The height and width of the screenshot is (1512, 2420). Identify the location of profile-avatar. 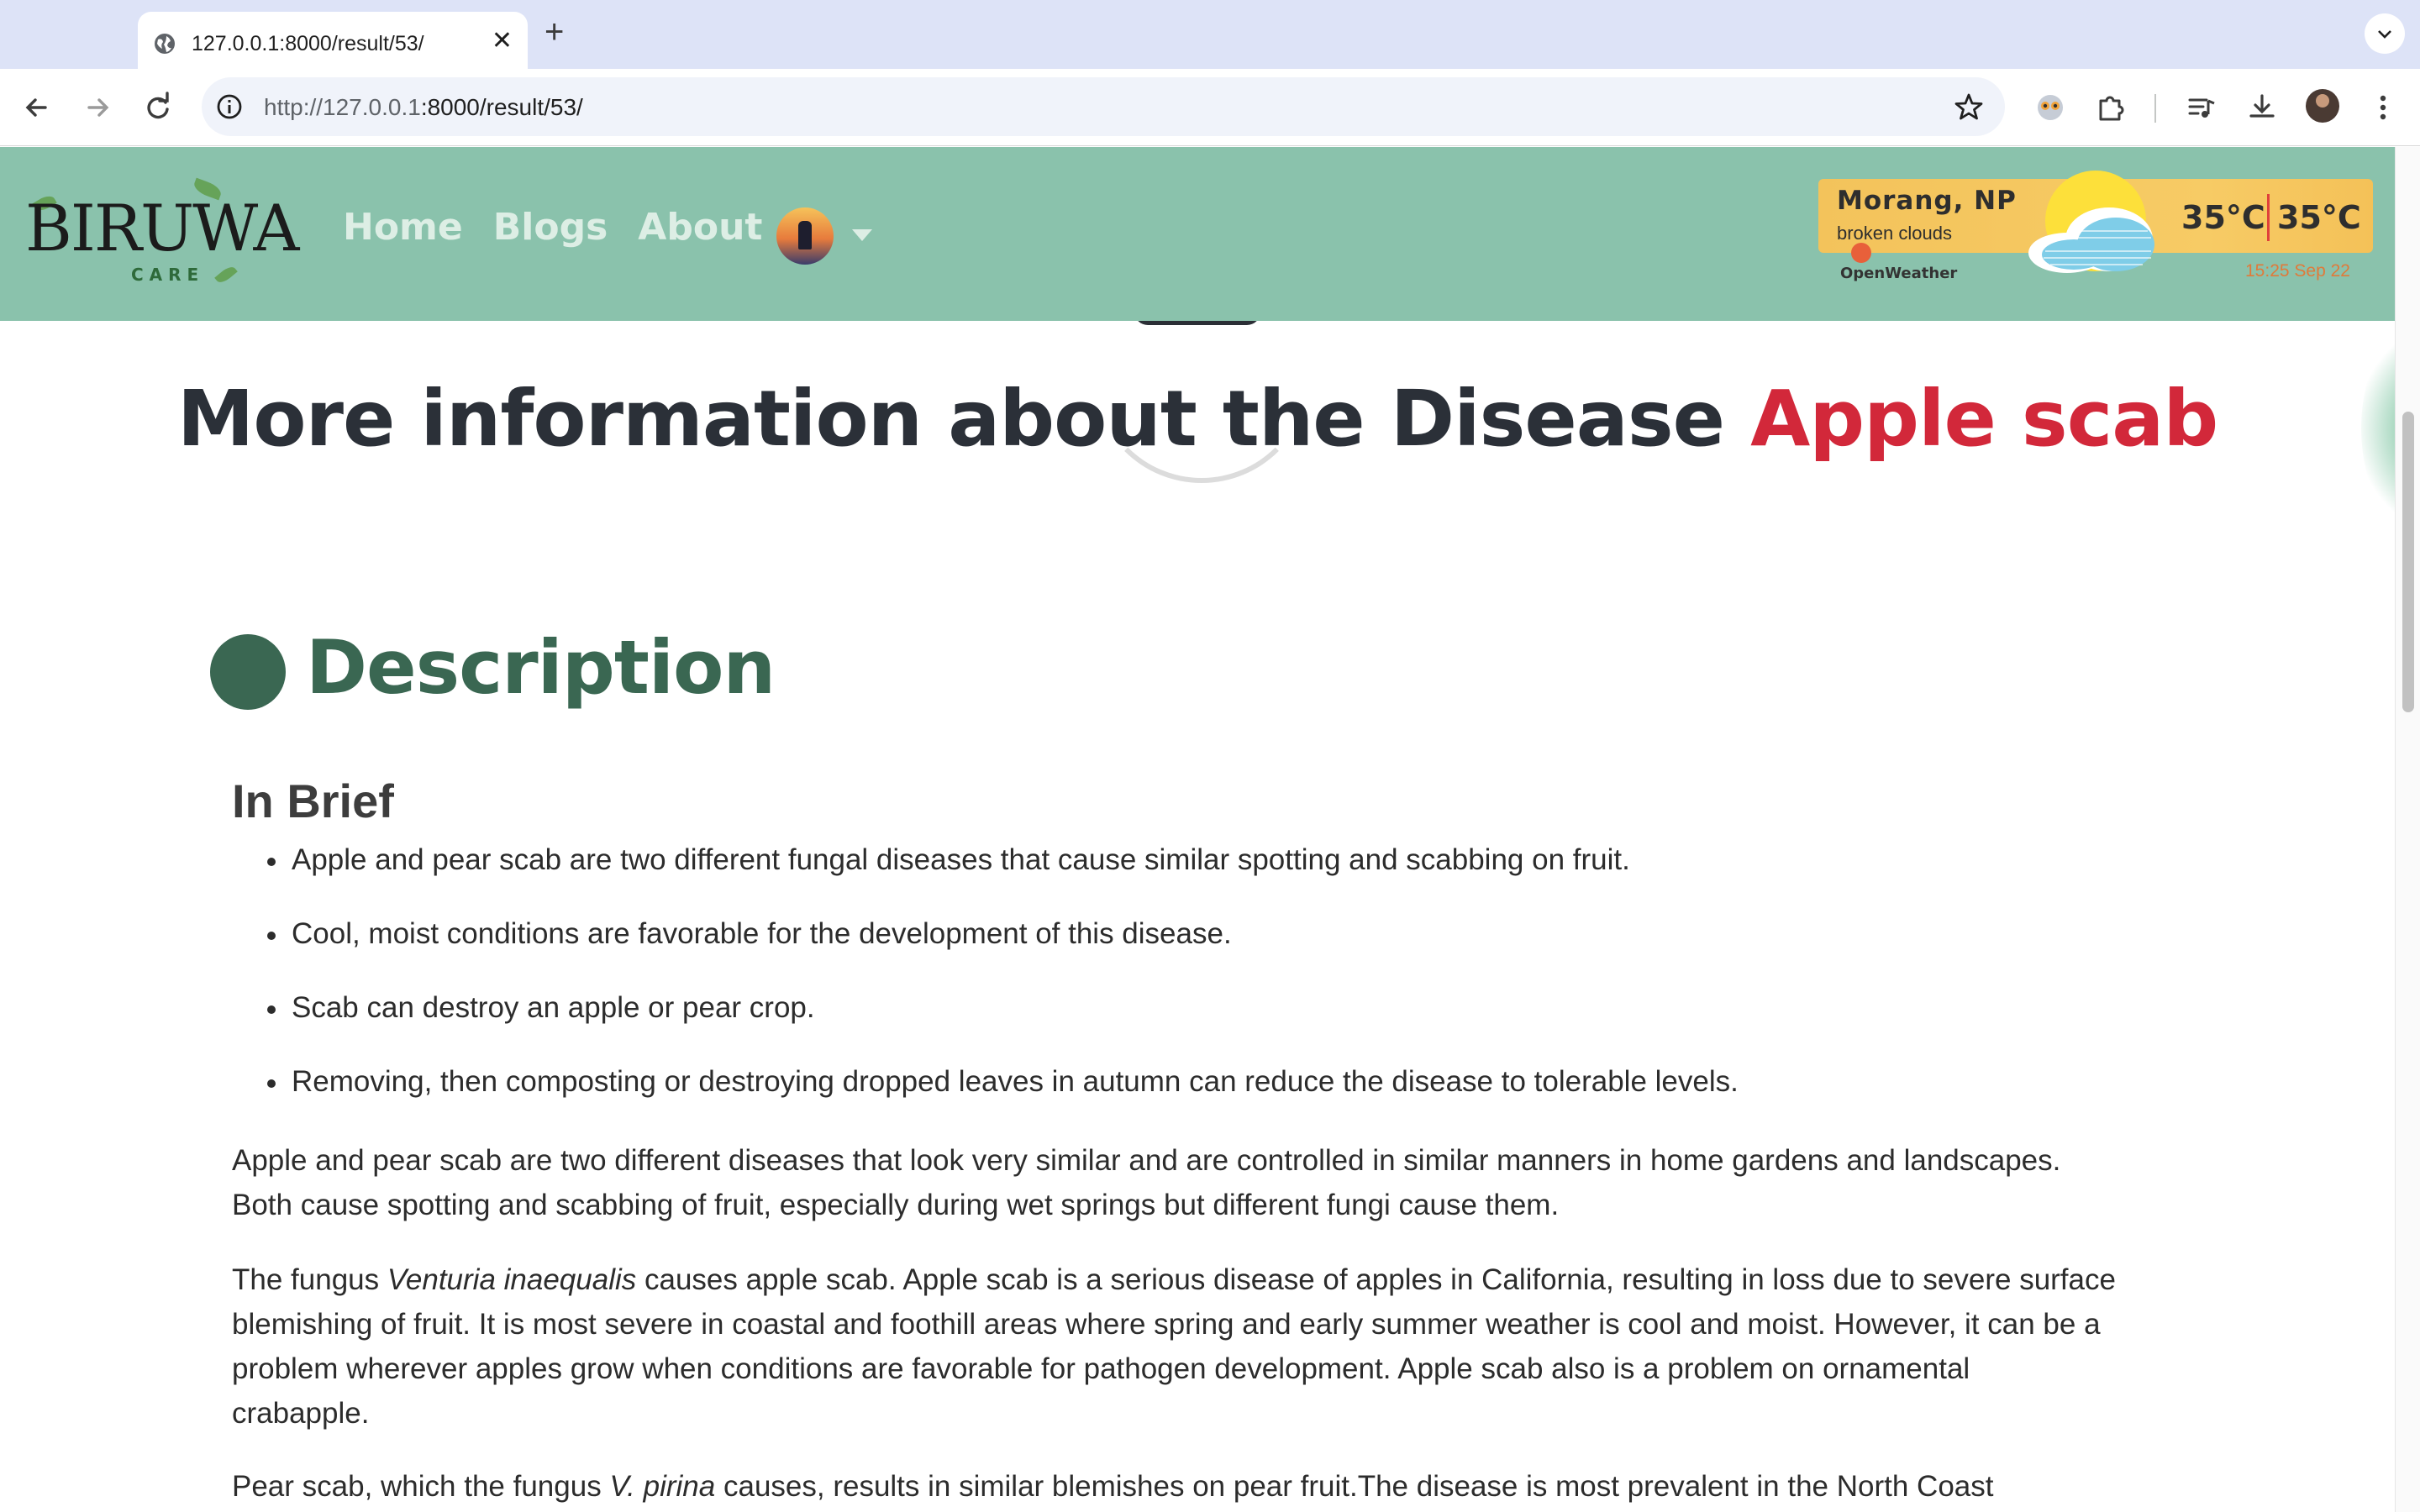
(2323, 106).